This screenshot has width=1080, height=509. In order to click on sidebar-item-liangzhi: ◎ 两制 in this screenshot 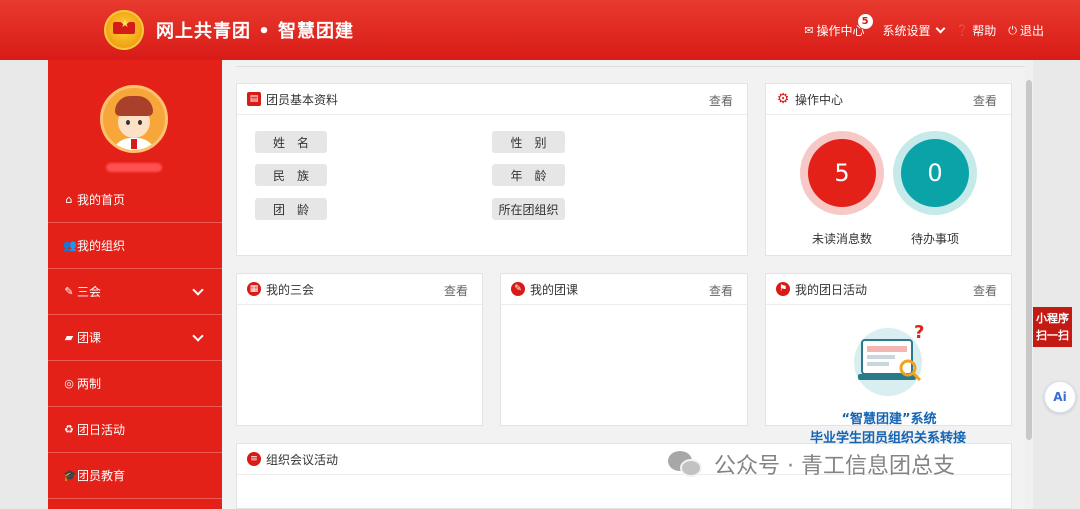, I will do `click(135, 384)`.